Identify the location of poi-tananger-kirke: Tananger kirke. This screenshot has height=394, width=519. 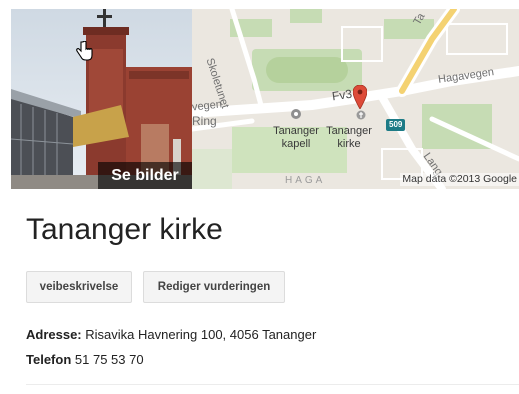
(349, 138).